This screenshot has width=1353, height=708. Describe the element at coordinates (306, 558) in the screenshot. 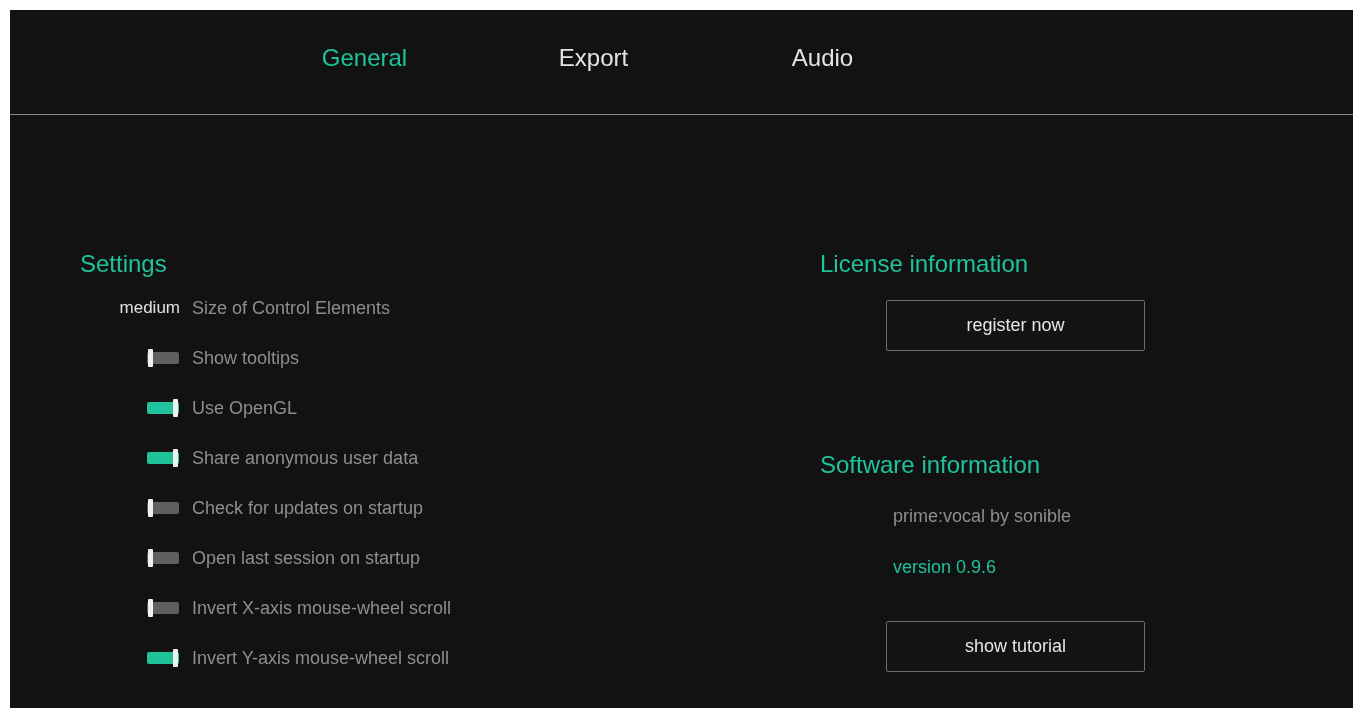

I see `setting-label: Open last session on startup` at that location.